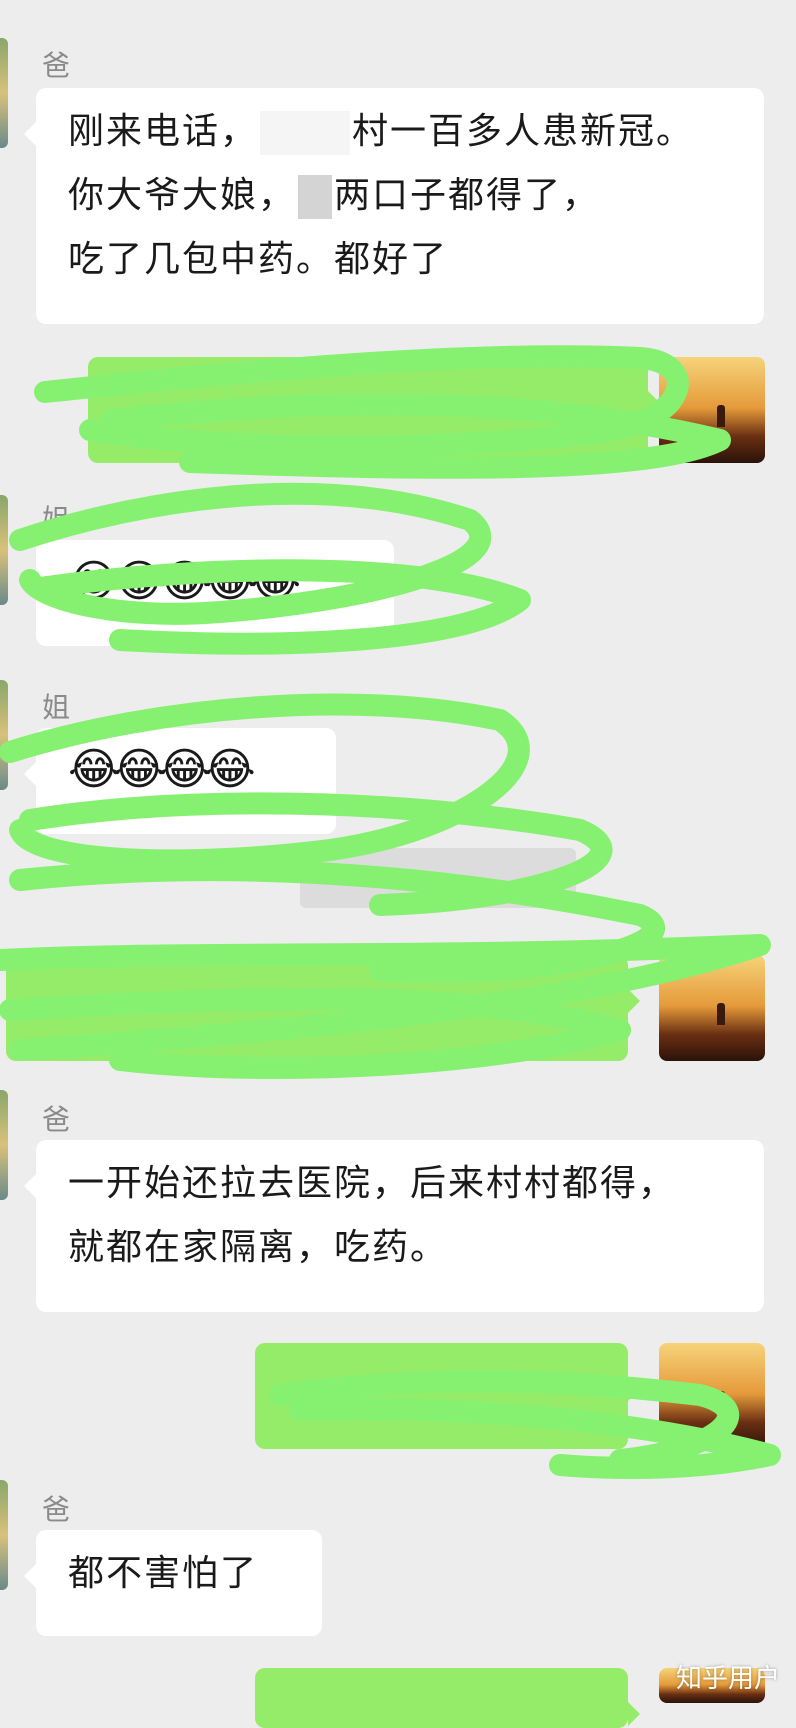  Describe the element at coordinates (438, 878) in the screenshot. I see `system-notice` at that location.